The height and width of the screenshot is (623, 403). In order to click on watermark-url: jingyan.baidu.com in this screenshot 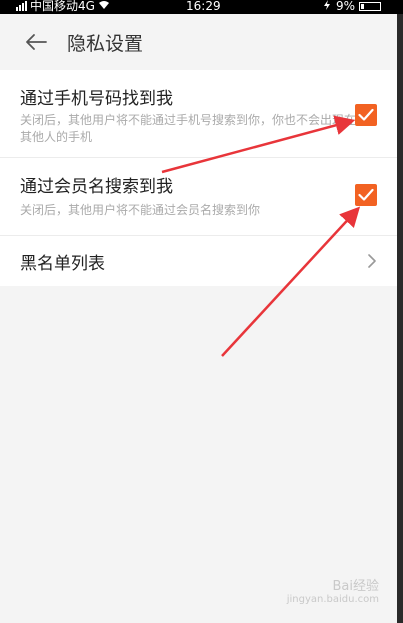, I will do `click(332, 599)`.